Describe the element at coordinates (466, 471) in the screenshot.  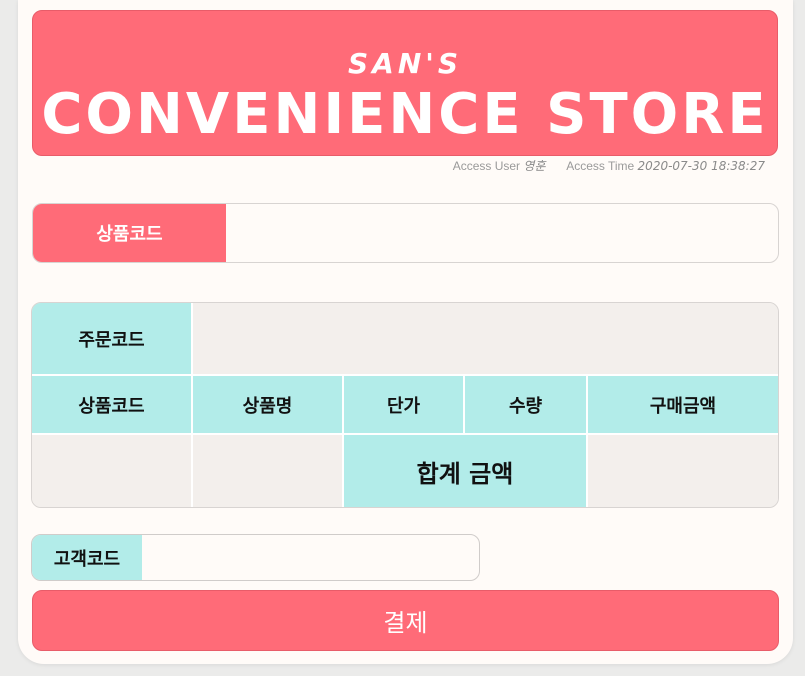
I see `total-amount-label: 합계 금액` at that location.